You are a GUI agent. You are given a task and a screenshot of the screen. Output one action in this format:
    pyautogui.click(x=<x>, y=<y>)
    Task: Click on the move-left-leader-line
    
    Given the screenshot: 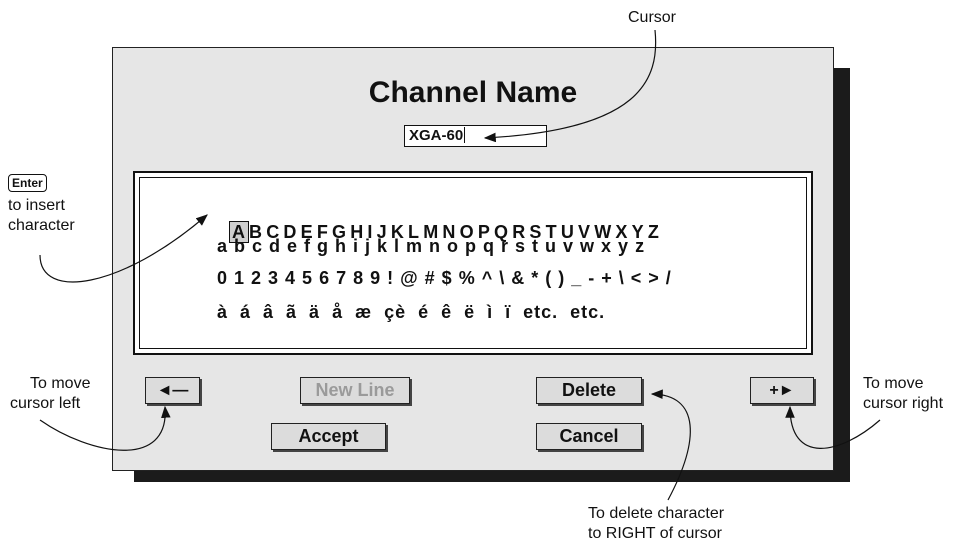 What is the action you would take?
    pyautogui.click(x=105, y=428)
    